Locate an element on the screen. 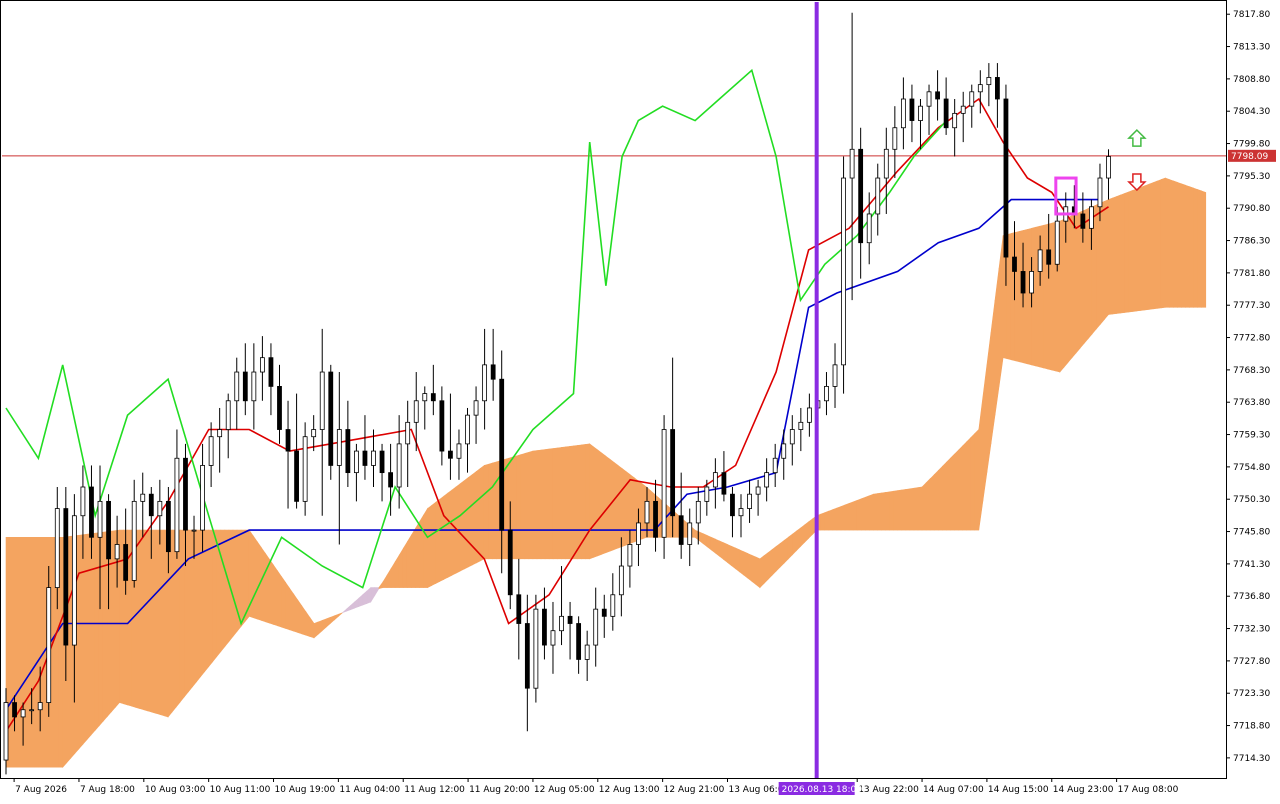 This screenshot has height=804, width=1280. time-tick-label: 17 Aug 08:00 is located at coordinates (1148, 790).